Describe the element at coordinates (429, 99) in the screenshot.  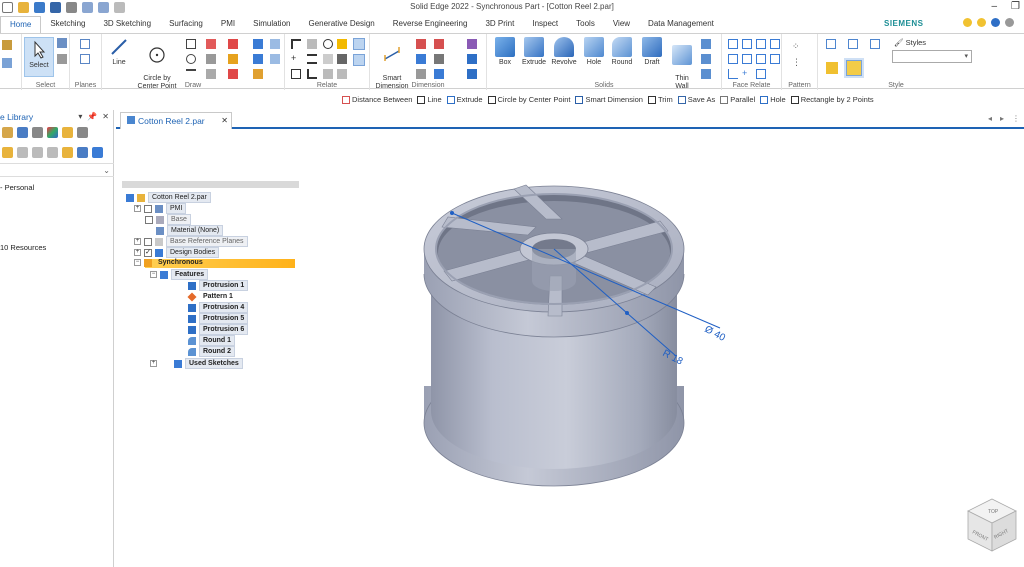
I see `command-line: Line` at that location.